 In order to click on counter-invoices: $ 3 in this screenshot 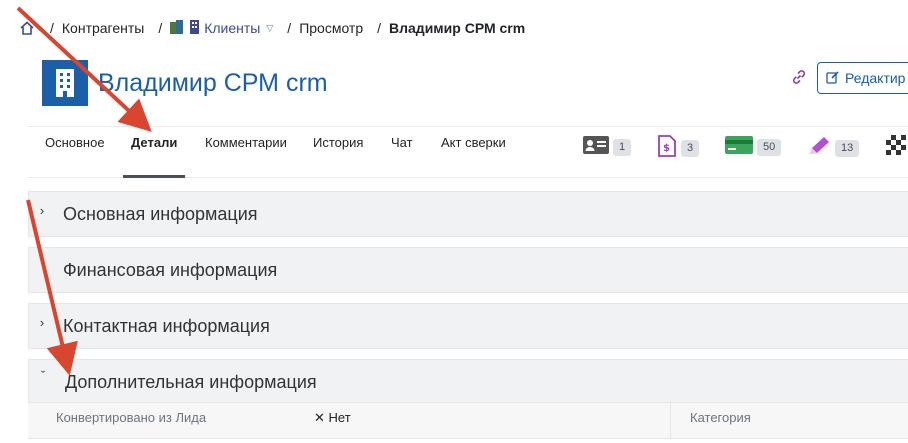, I will do `click(678, 148)`.